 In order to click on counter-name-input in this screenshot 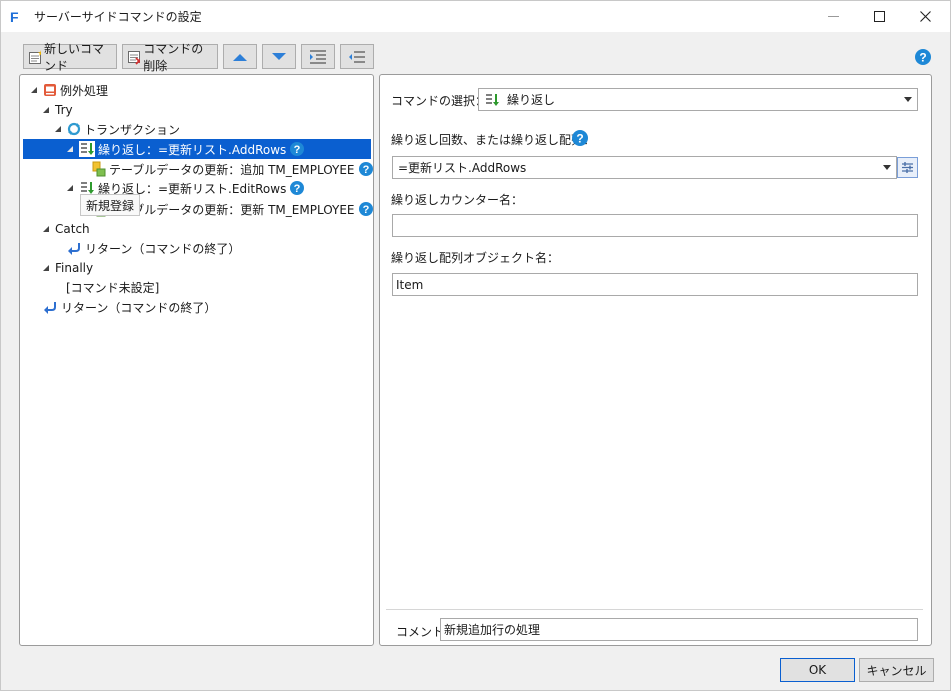, I will do `click(655, 225)`.